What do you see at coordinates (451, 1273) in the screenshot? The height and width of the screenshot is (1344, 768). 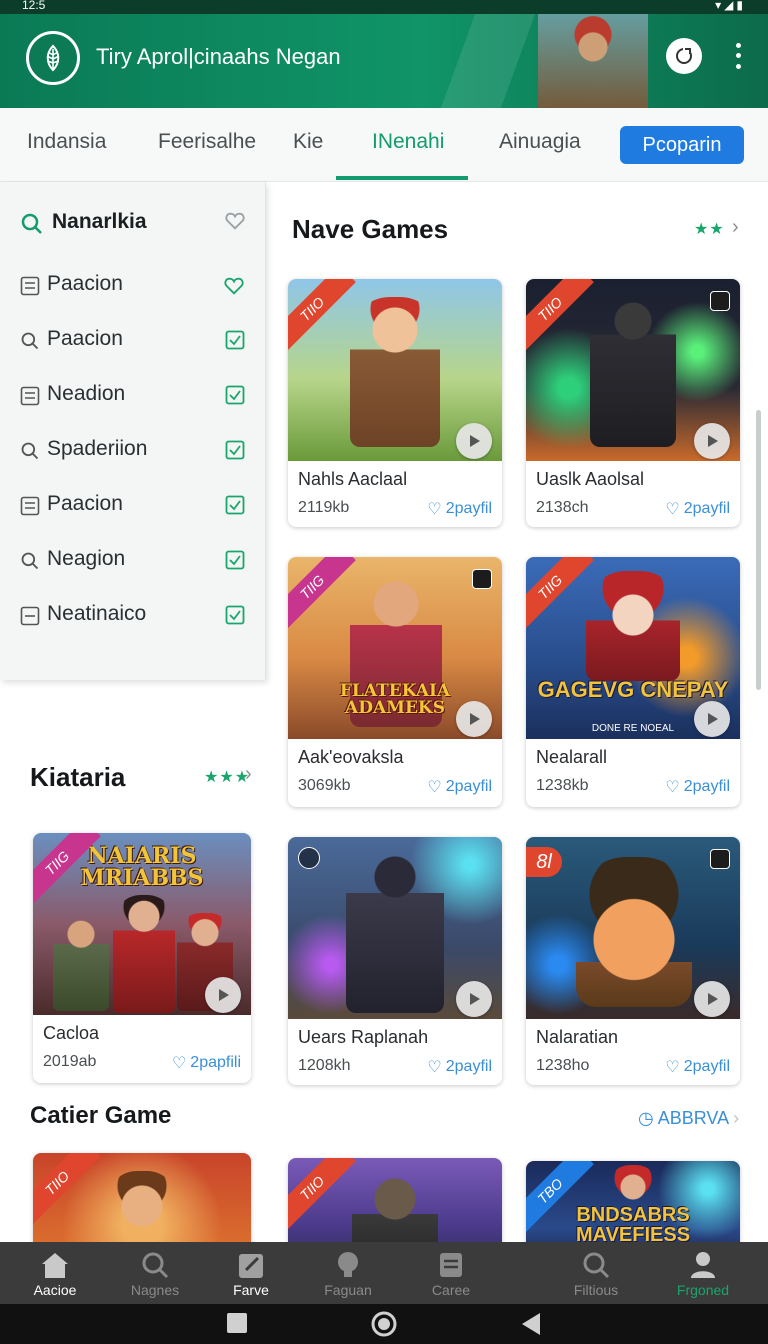 I see `nav-item-caree: Caree` at bounding box center [451, 1273].